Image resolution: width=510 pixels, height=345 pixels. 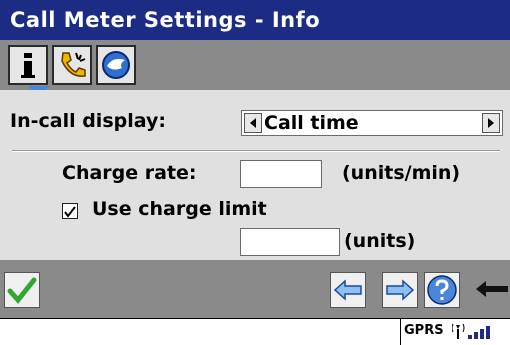 What do you see at coordinates (424, 330) in the screenshot?
I see `connection-status: GPRS` at bounding box center [424, 330].